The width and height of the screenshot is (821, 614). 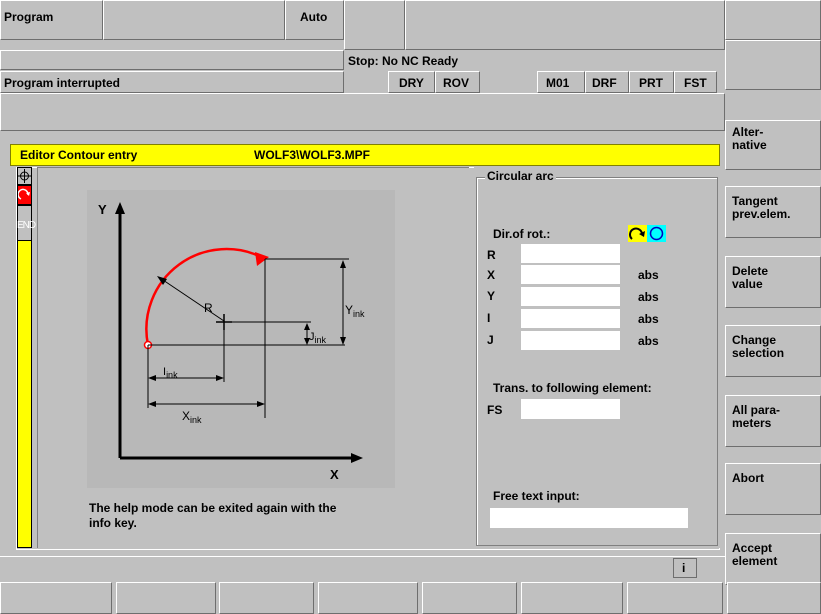 I want to click on softkey-h3, so click(x=266, y=598).